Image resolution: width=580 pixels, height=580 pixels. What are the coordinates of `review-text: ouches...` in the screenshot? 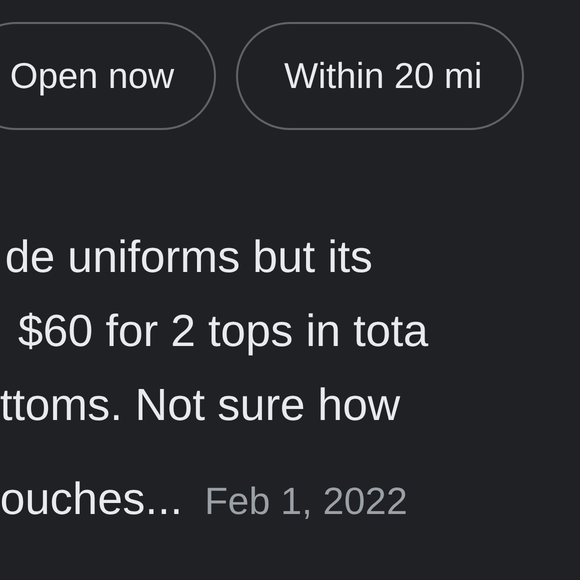 It's located at (91, 498).